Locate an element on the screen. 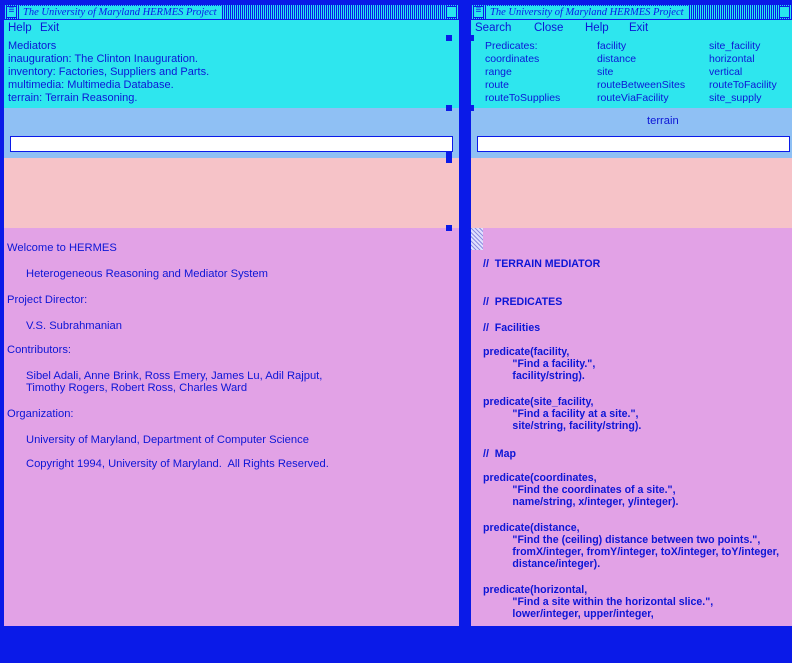 The image size is (792, 663). list-item: multimedia: Multimedia Database. is located at coordinates (91, 85).